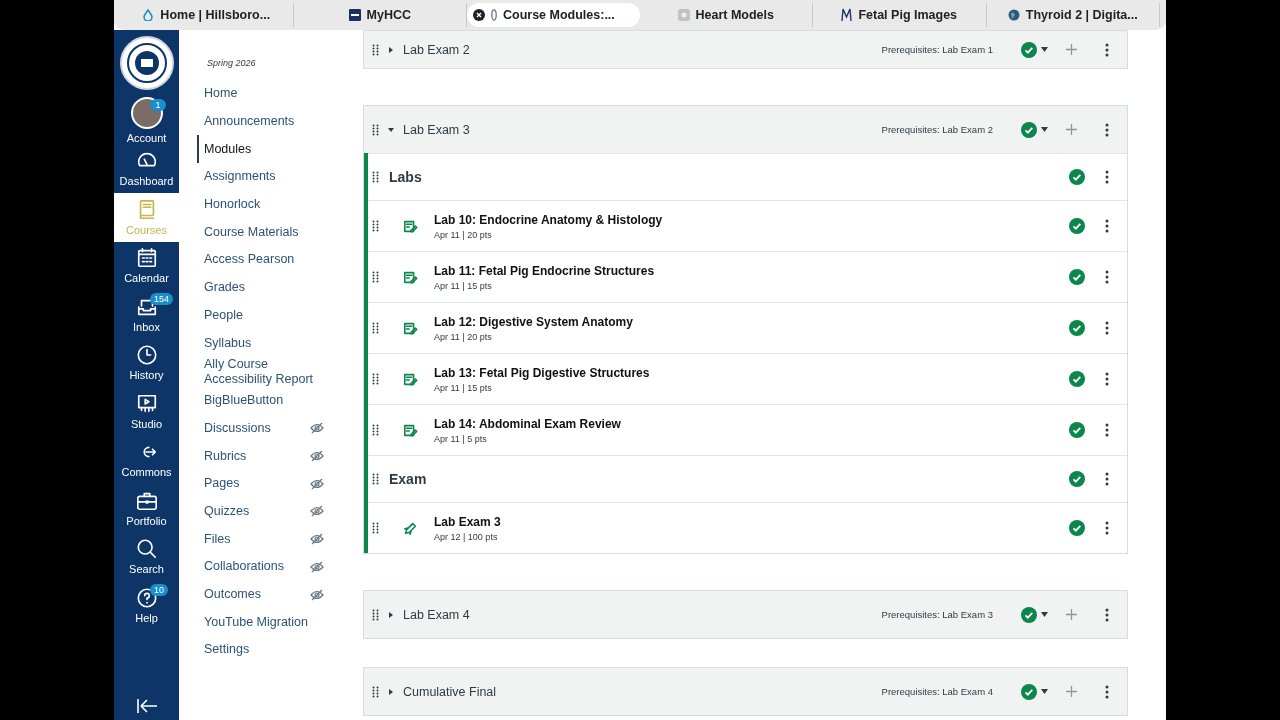 This screenshot has height=720, width=1280. What do you see at coordinates (479, 15) in the screenshot?
I see `close-icon` at bounding box center [479, 15].